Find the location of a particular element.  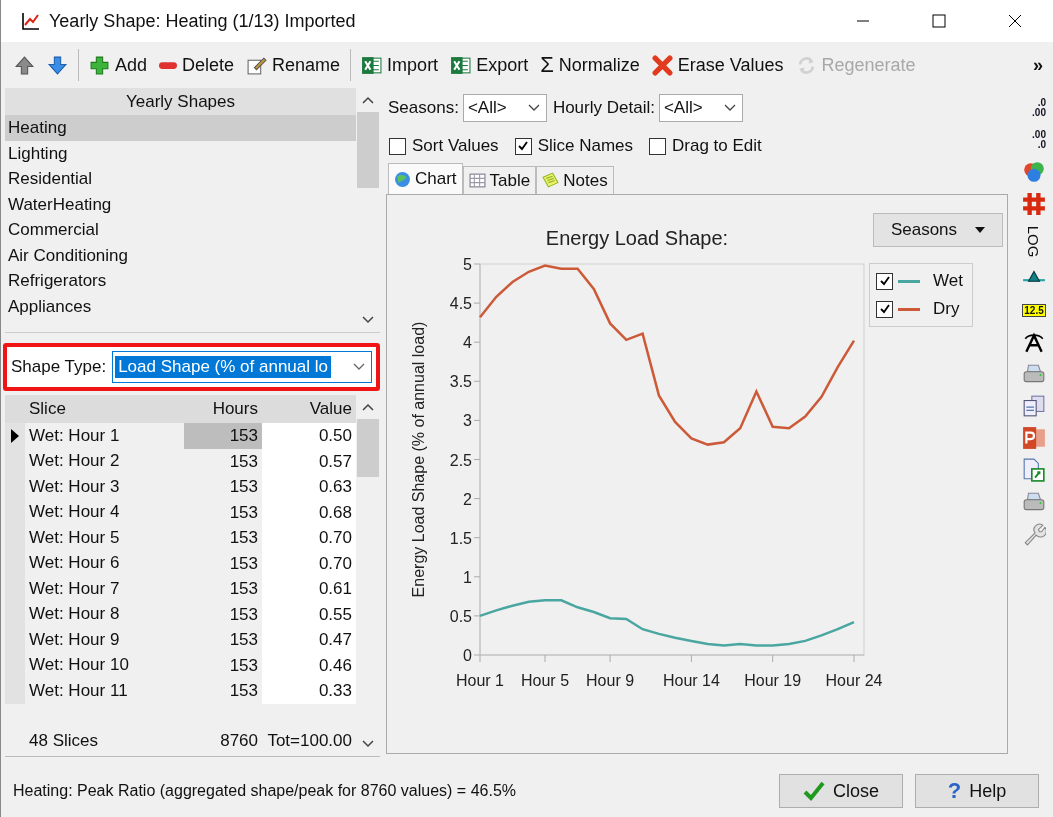

y-axis-title: Energy Load Shape (% of annual load) is located at coordinates (418, 459).